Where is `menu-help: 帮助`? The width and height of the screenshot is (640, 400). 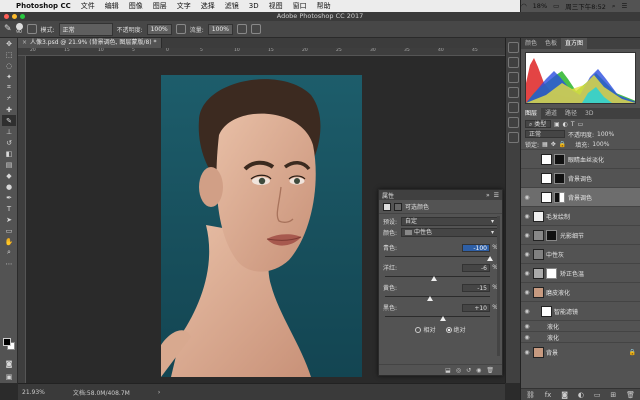 menu-help: 帮助 is located at coordinates (324, 6).